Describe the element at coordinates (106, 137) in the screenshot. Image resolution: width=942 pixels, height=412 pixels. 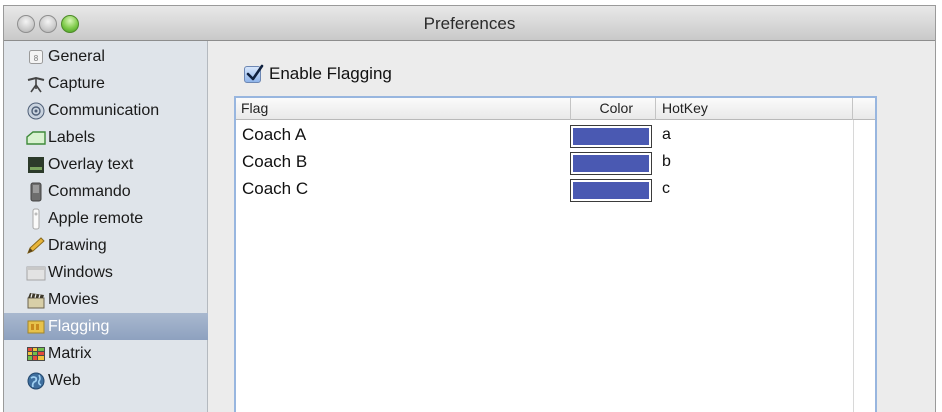
I see `sidebar-item-labels: Labels` at that location.